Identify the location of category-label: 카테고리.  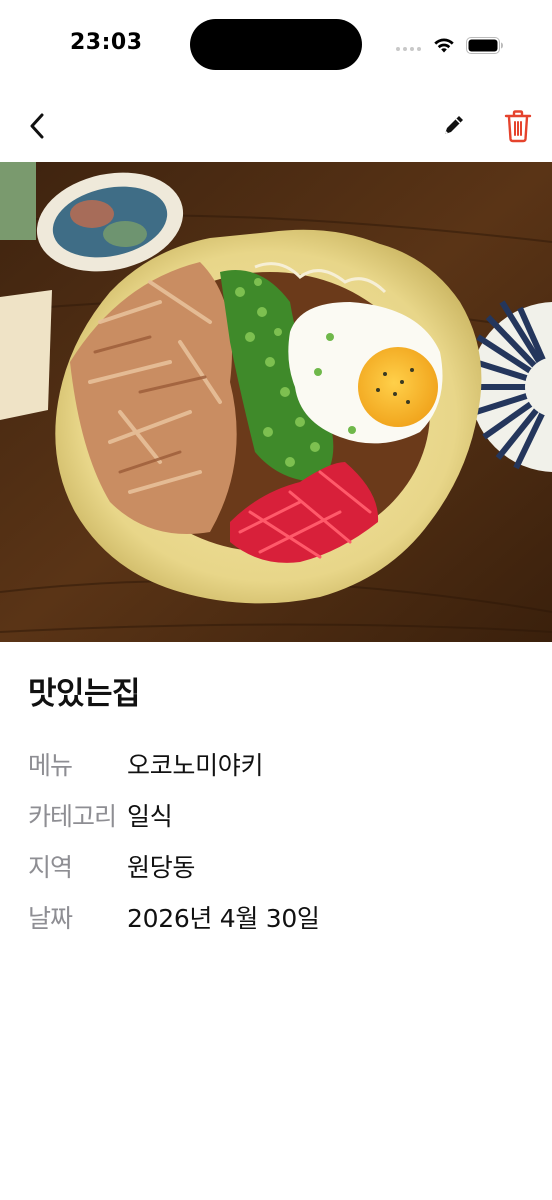
(72, 816).